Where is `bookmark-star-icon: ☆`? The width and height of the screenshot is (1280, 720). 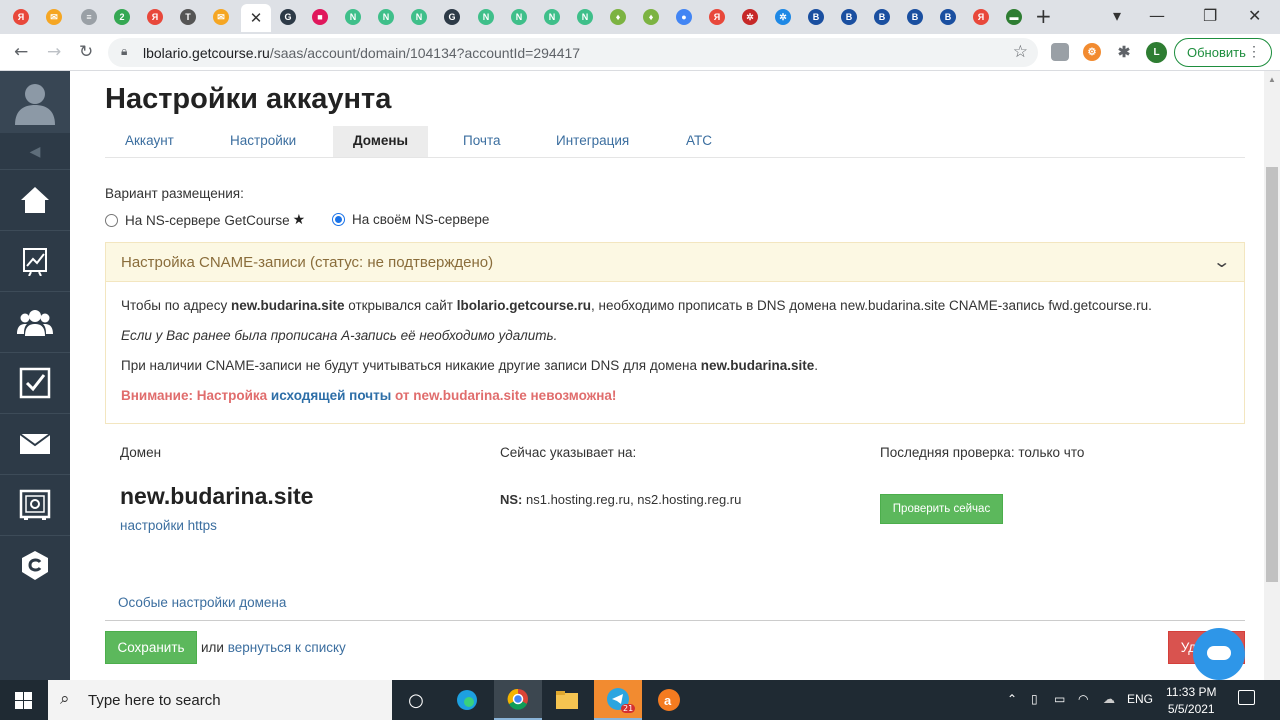 bookmark-star-icon: ☆ is located at coordinates (1020, 52).